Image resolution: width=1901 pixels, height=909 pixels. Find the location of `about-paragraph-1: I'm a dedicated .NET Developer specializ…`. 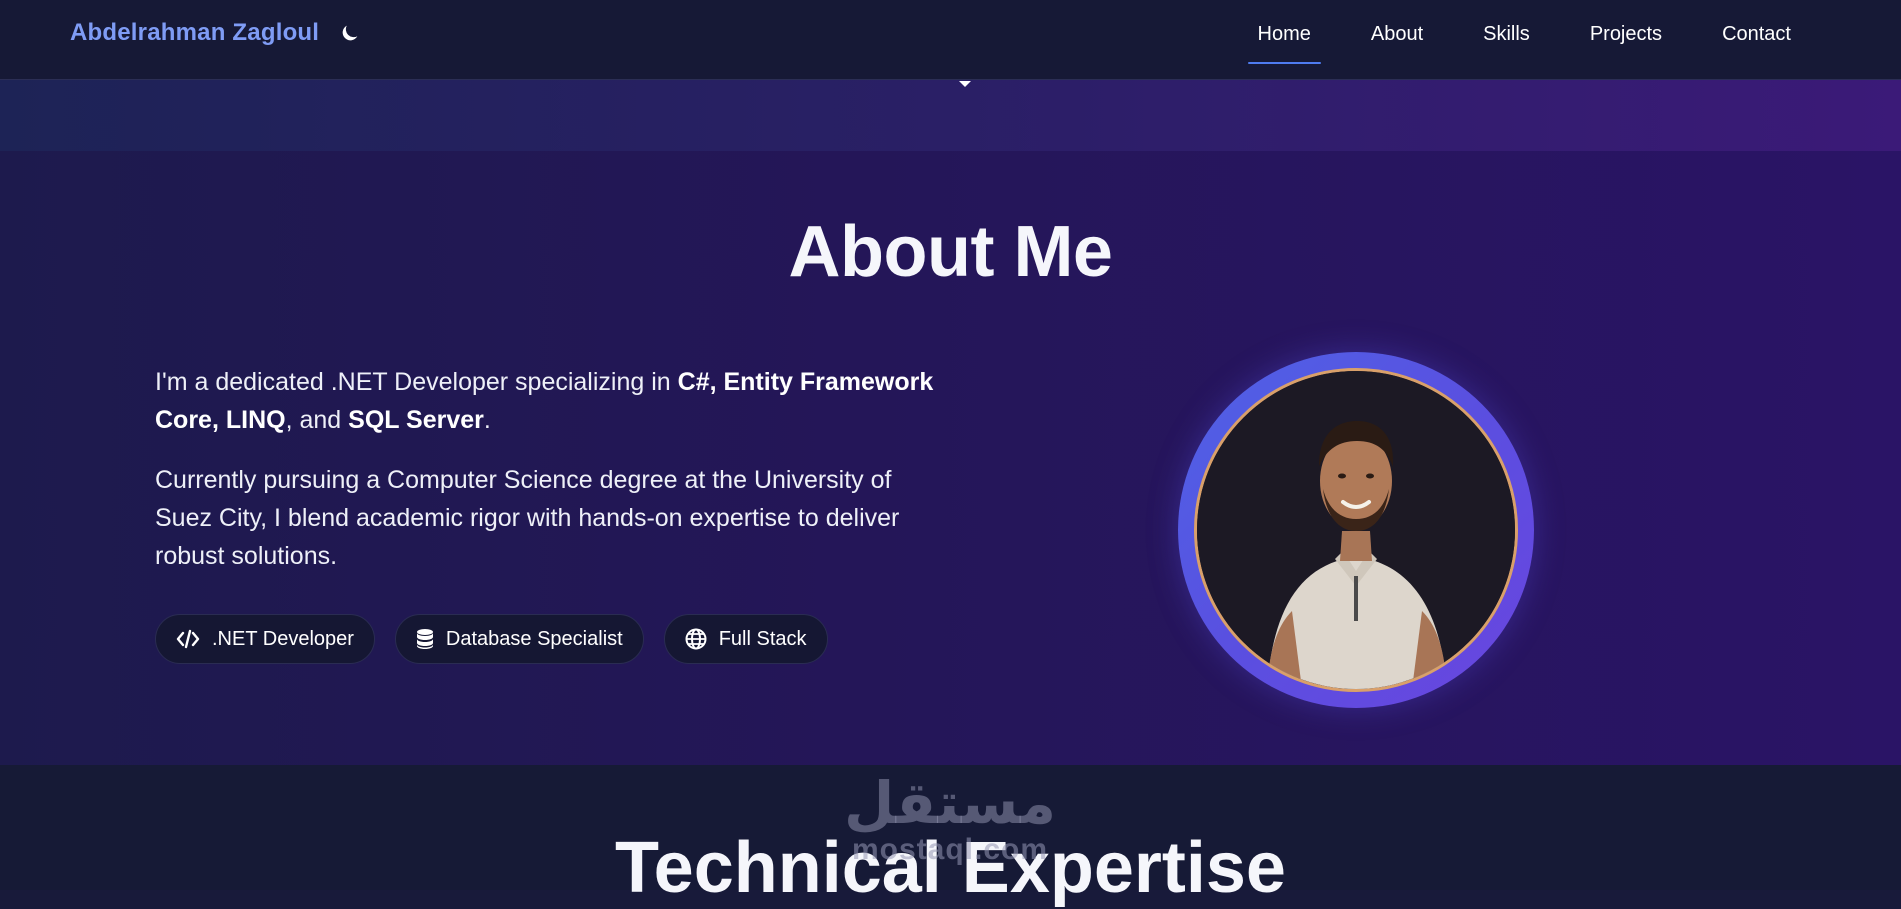

about-paragraph-1: I'm a dedicated .NET Developer specializ… is located at coordinates (555, 401).